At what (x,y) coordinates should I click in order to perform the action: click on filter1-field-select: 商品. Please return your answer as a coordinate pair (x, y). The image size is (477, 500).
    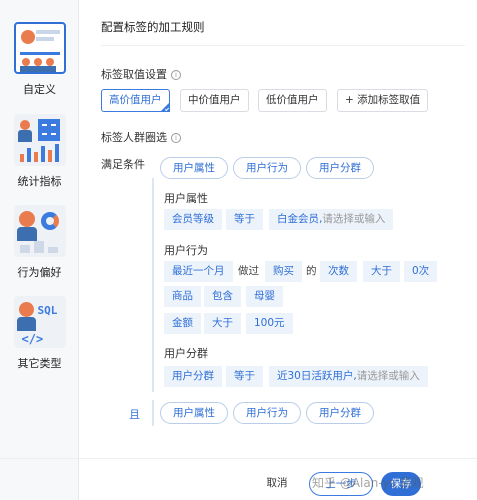
    Looking at the image, I should click on (182, 296).